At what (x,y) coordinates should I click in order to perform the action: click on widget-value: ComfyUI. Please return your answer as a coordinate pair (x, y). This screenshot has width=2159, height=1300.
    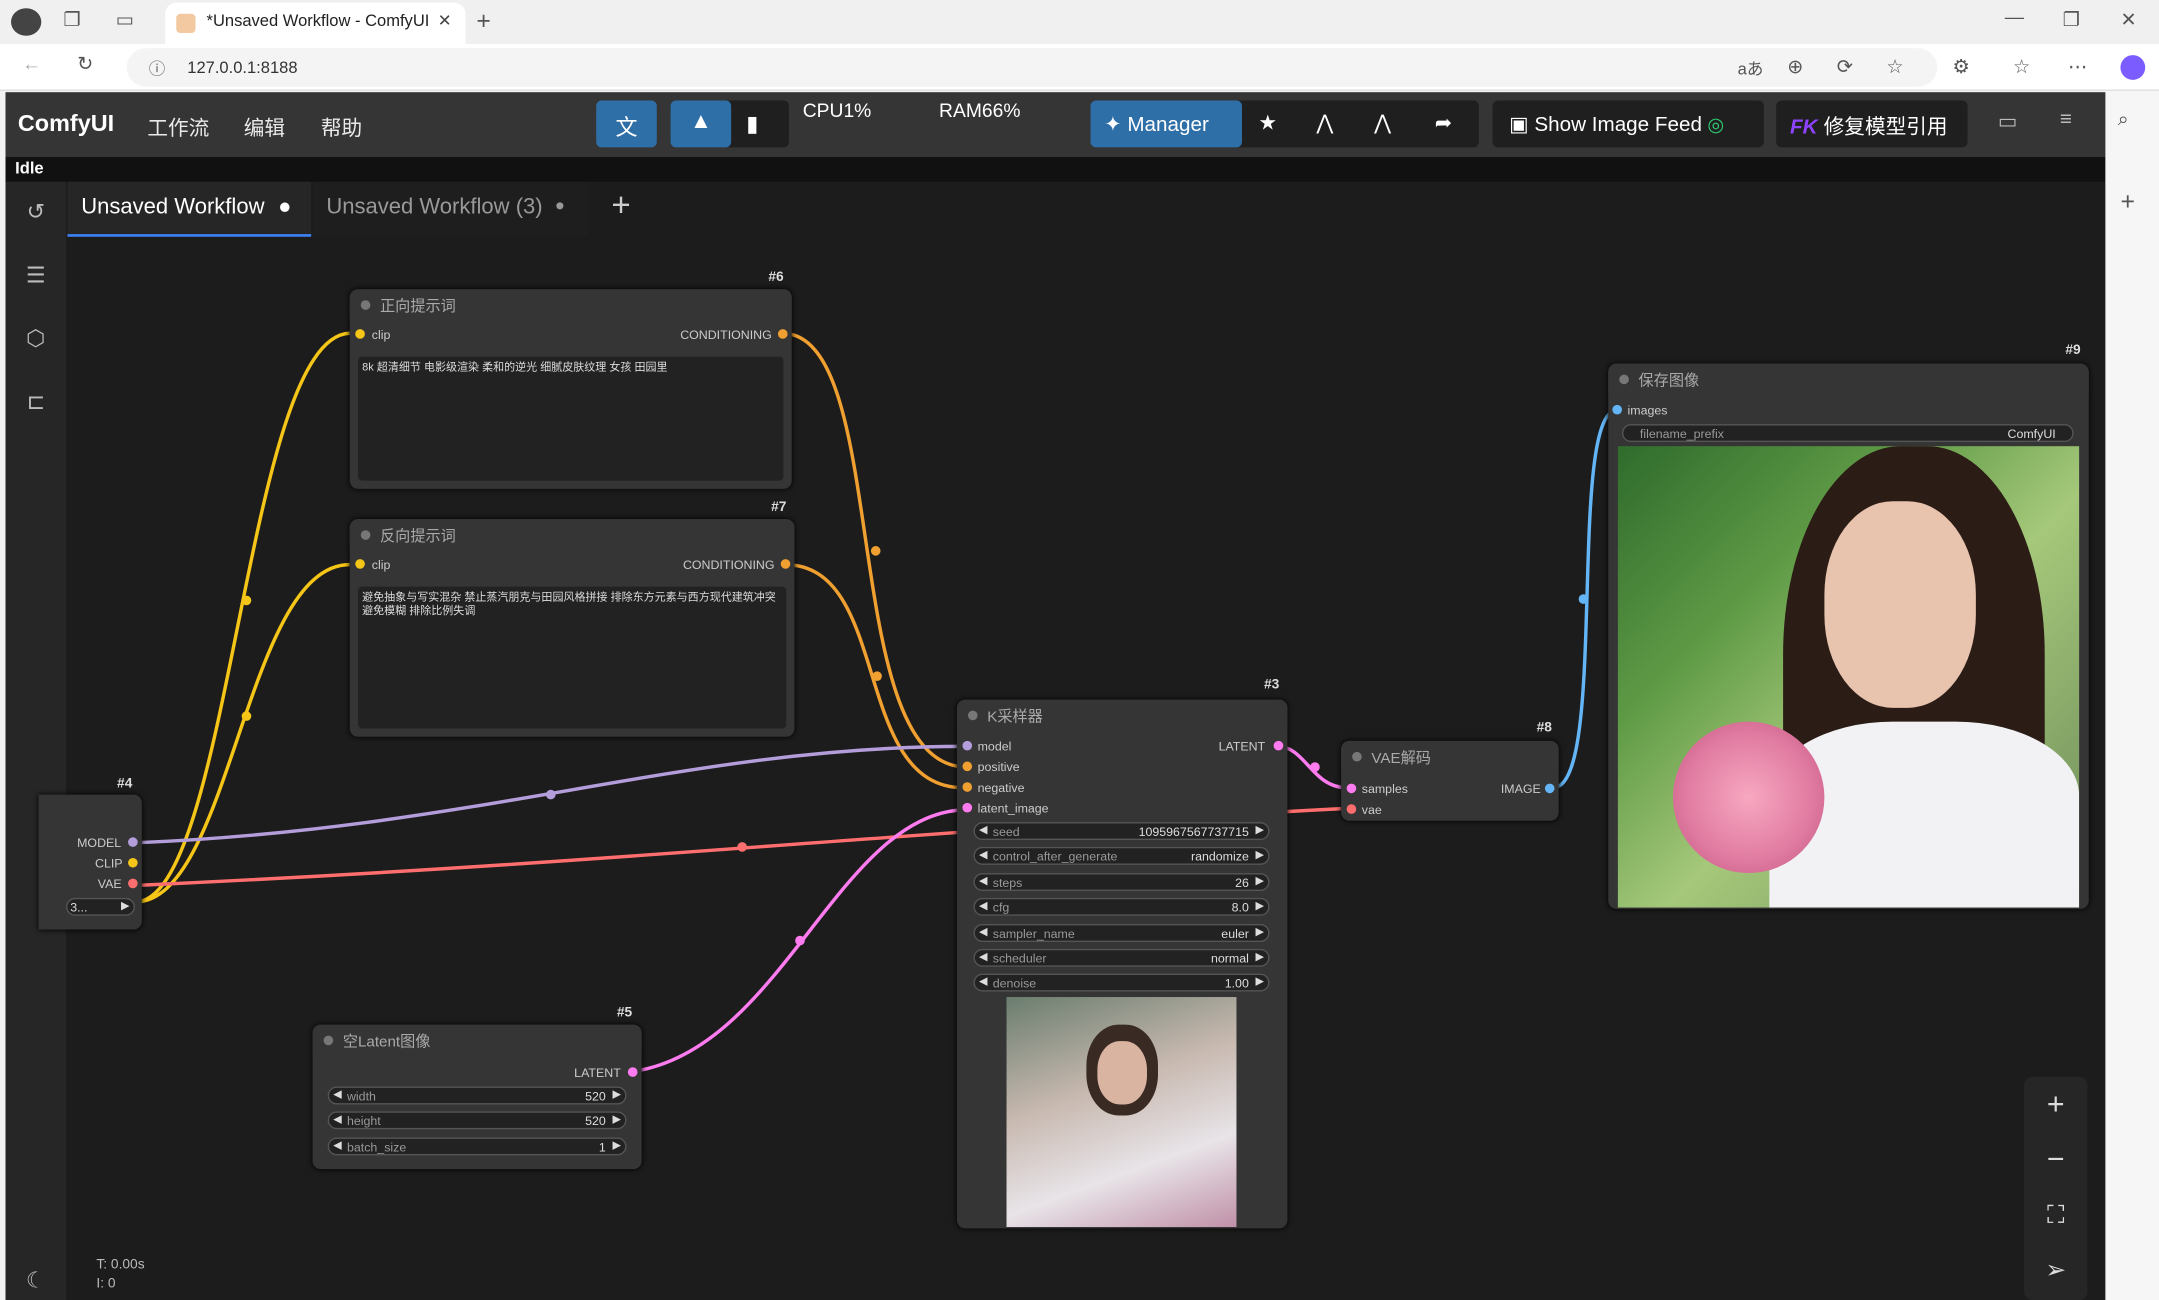
    Looking at the image, I should click on (2031, 433).